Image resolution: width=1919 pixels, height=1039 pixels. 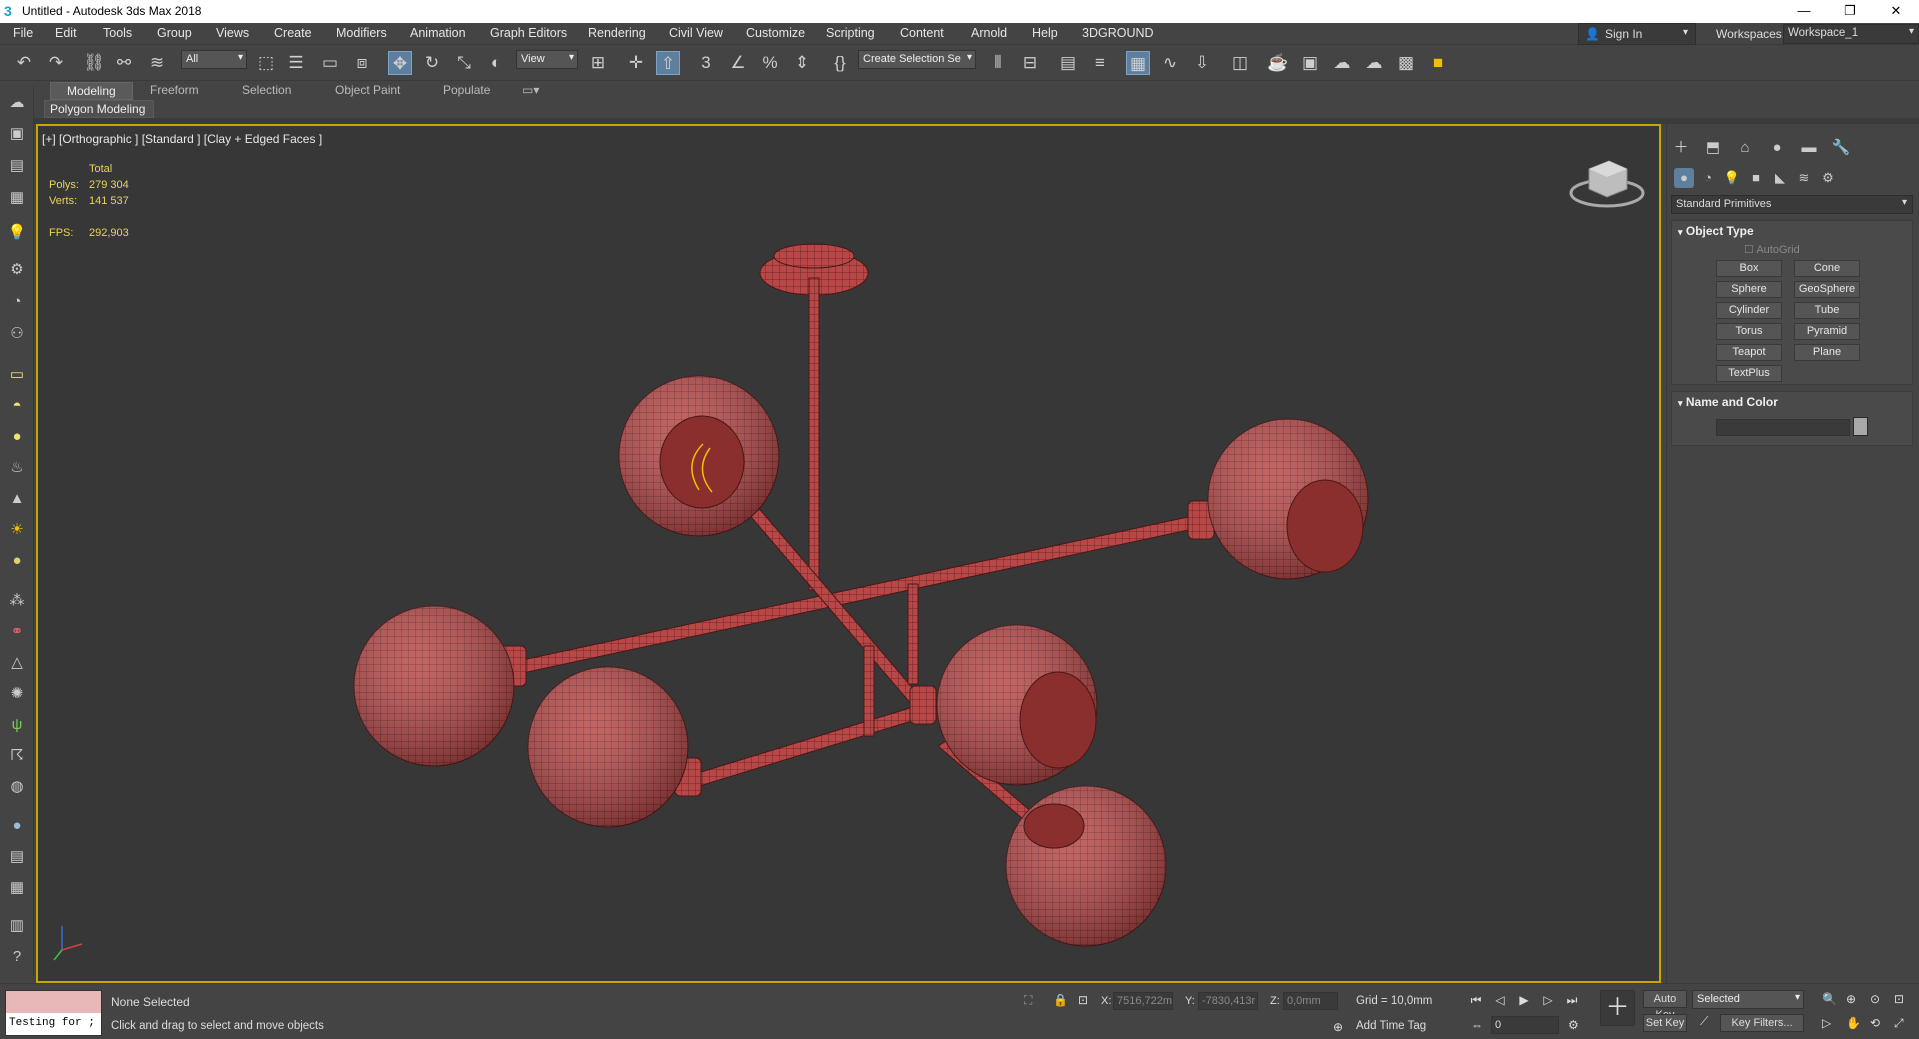 I want to click on default-tangent-icon: ⟋, so click(x=1704, y=1021).